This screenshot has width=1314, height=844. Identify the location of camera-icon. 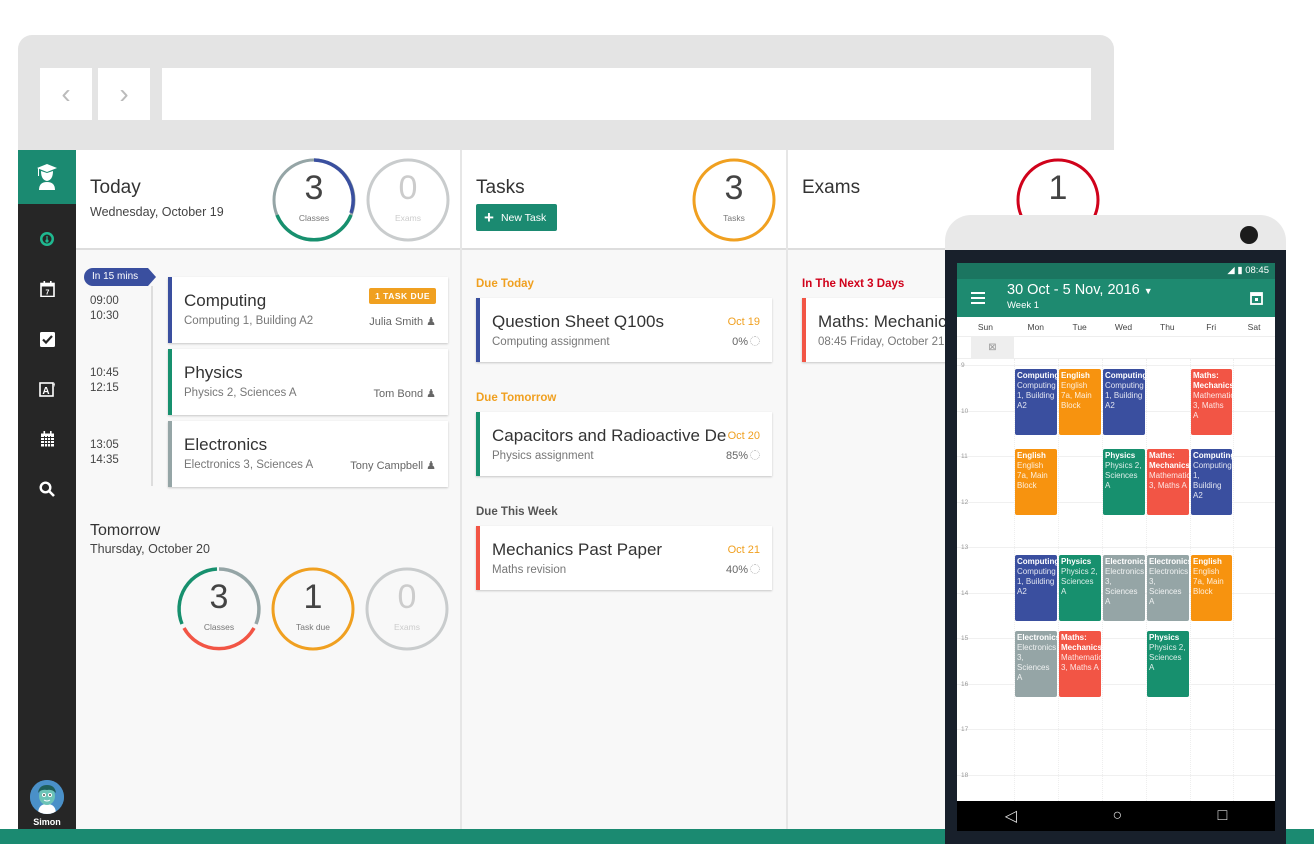
(1249, 235).